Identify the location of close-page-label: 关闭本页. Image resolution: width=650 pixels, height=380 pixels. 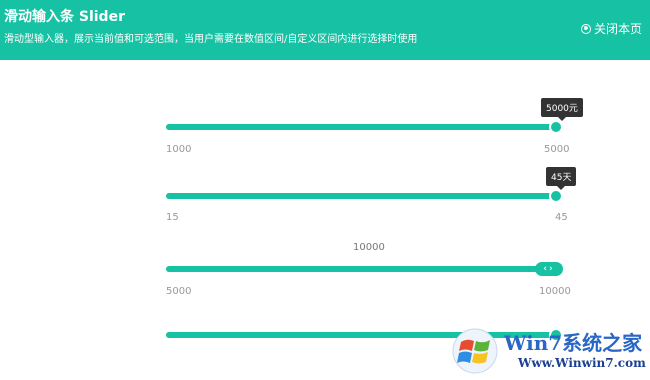
(617, 29).